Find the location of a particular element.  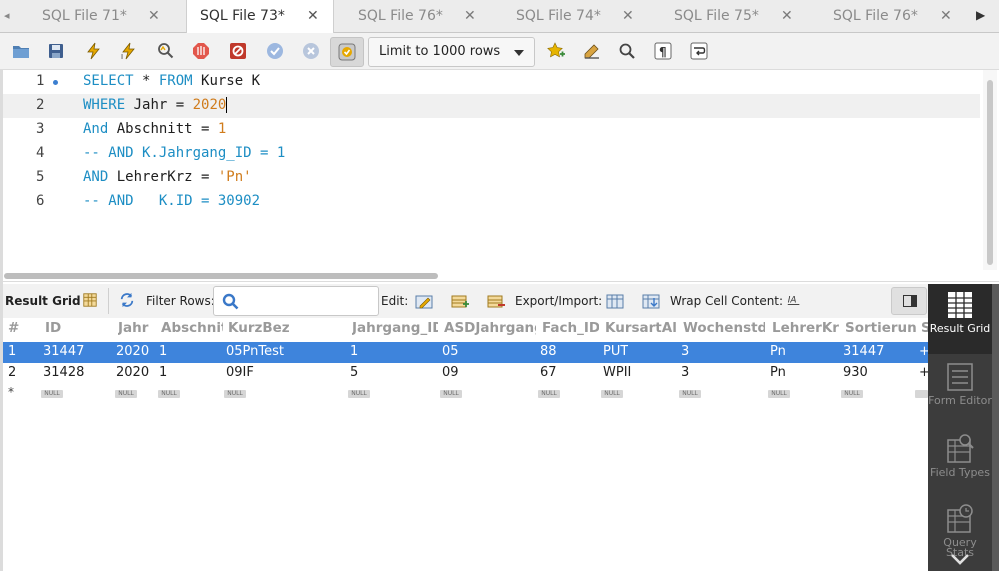

limit-rows-select: Limit to 1000 rows is located at coordinates (451, 52).